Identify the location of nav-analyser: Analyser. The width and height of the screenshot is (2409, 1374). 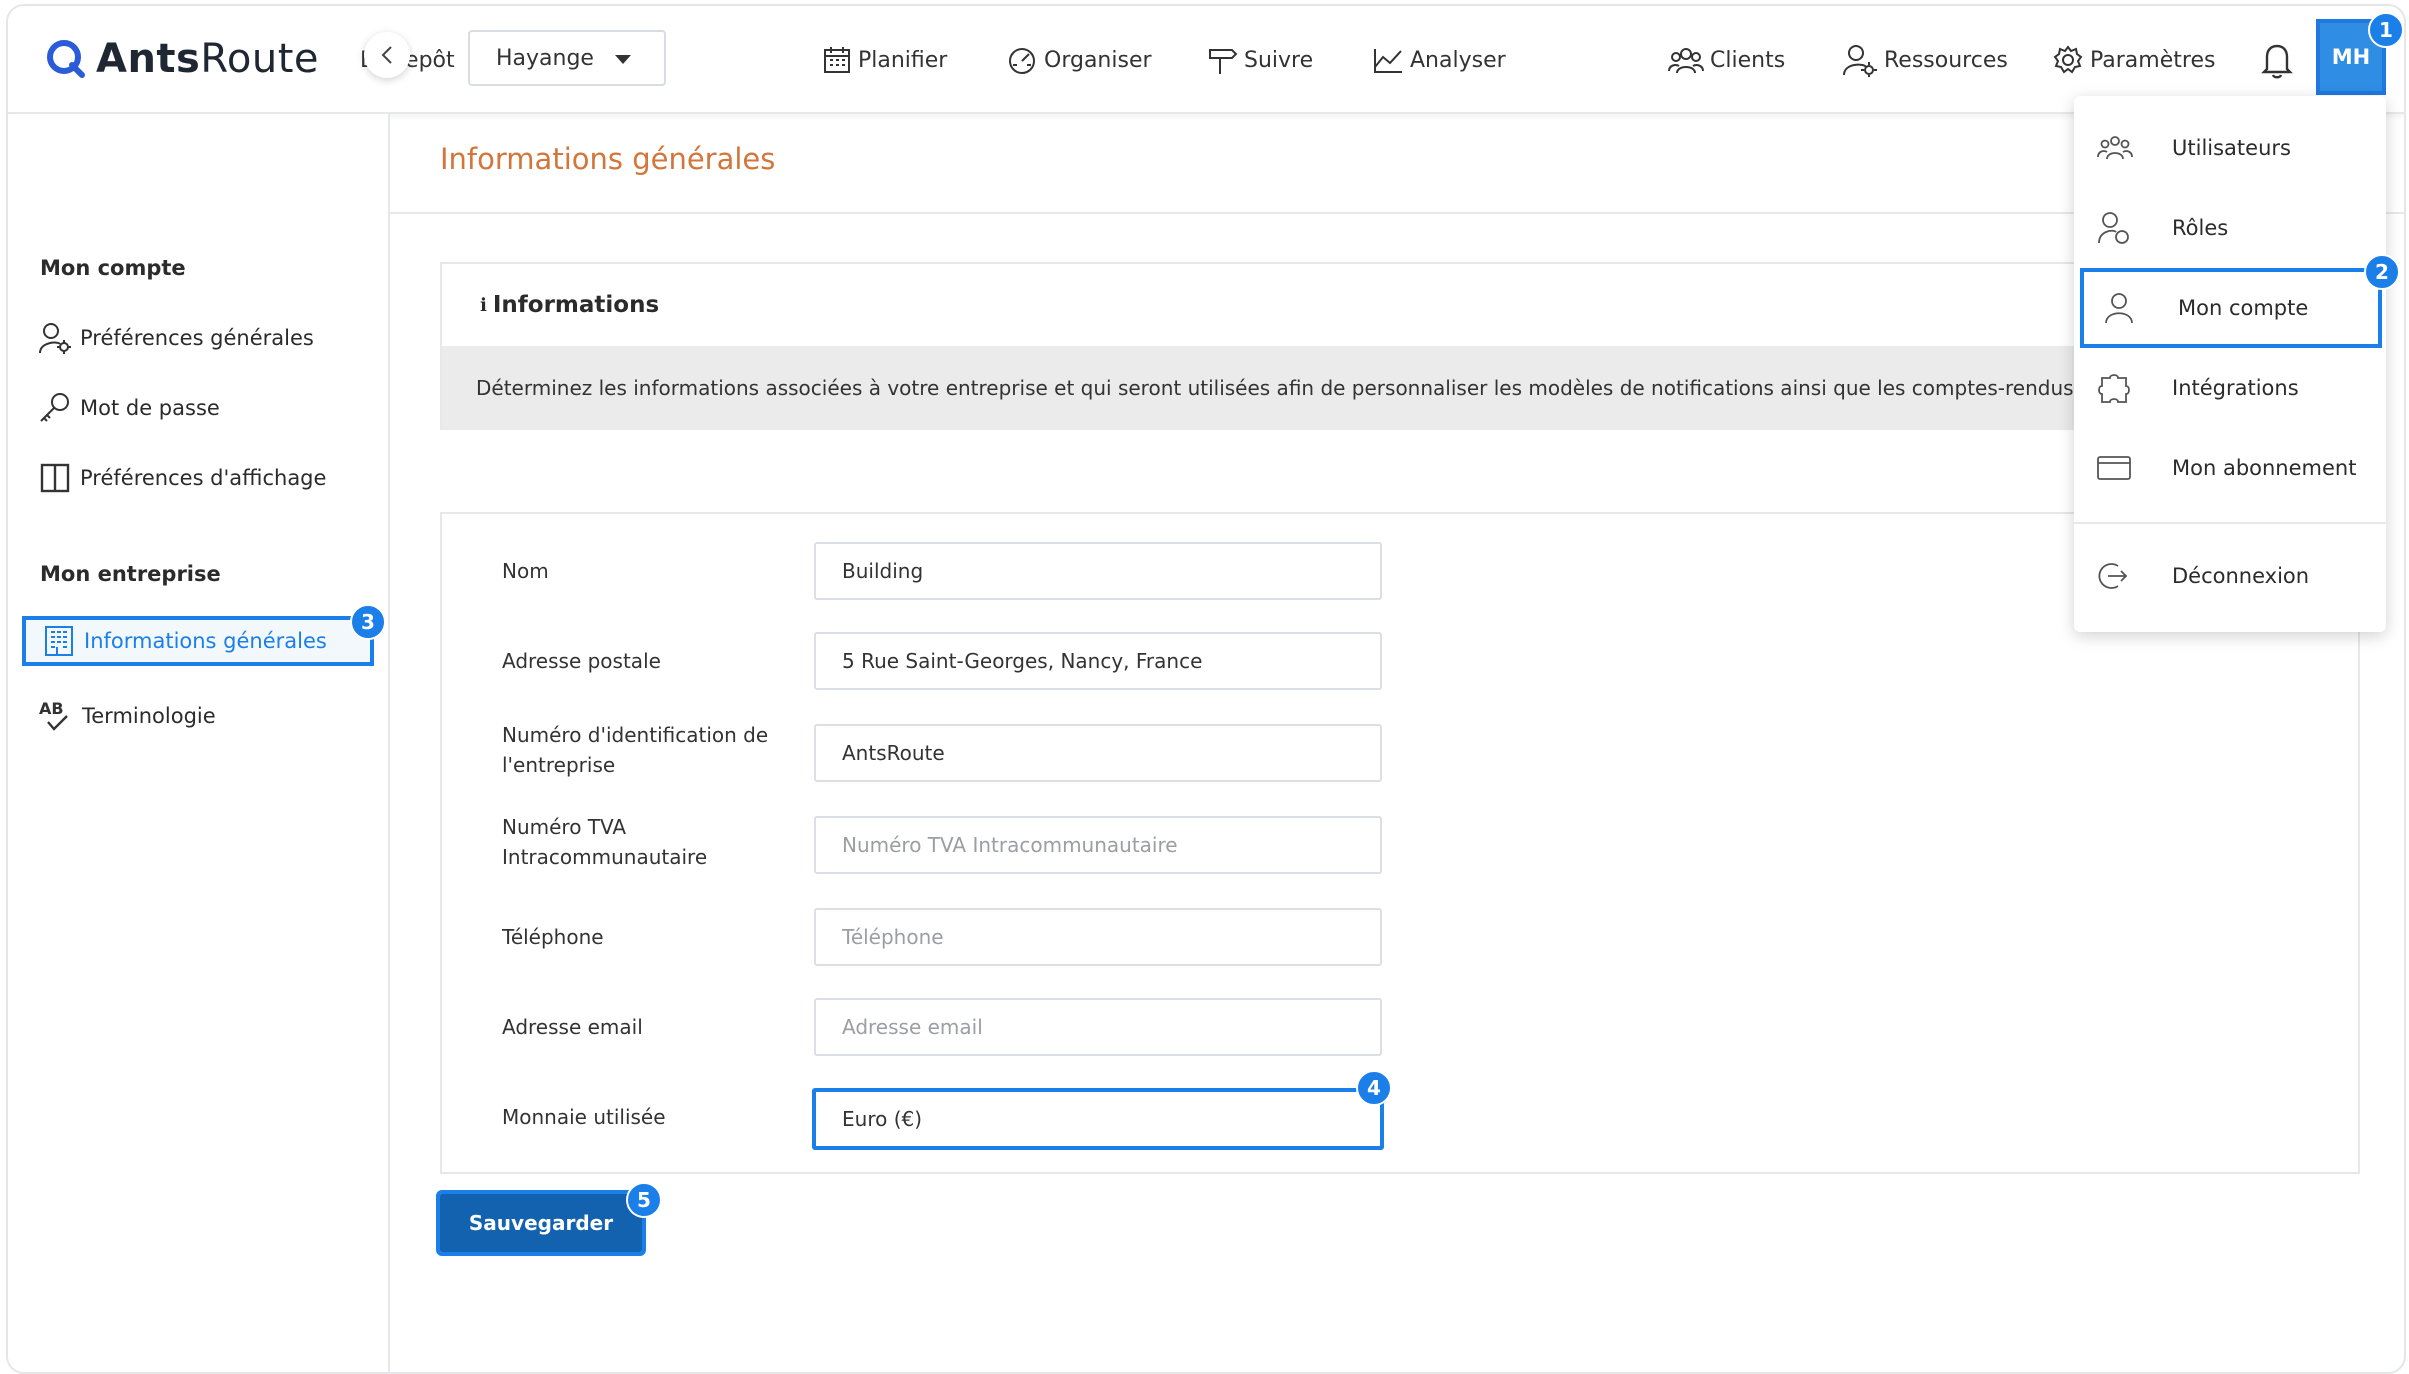
(1439, 60).